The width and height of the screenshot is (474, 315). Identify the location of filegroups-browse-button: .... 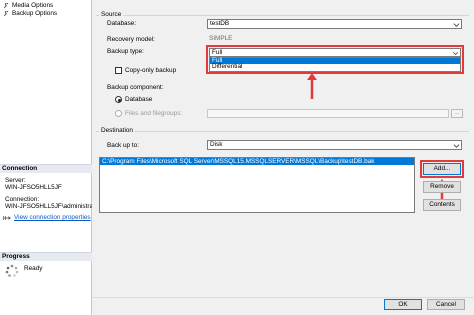
(457, 113).